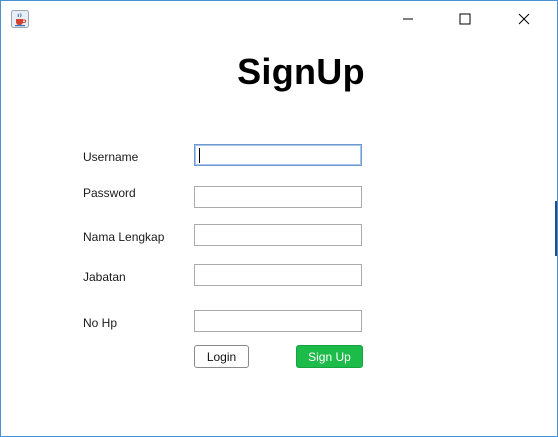 The width and height of the screenshot is (558, 437). I want to click on phone-label: No Hp, so click(100, 323).